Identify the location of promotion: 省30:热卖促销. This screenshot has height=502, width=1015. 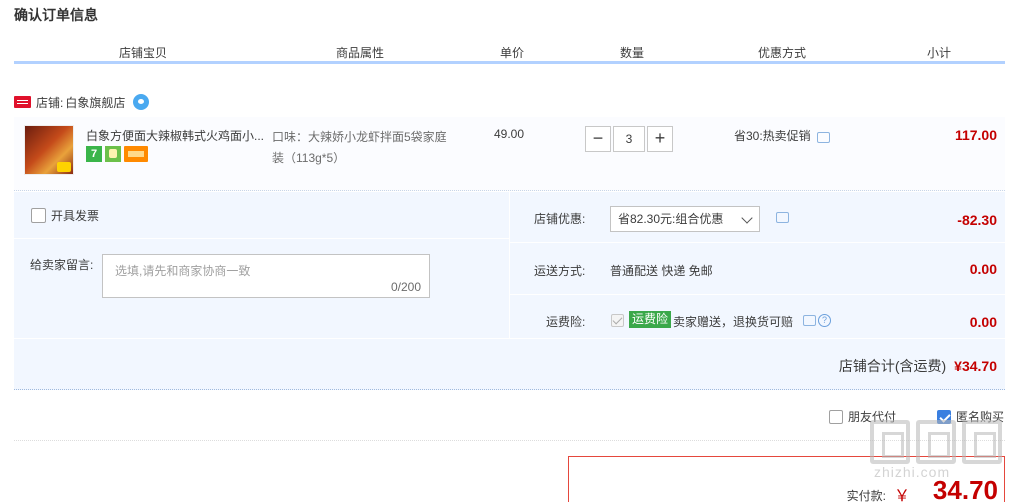
(782, 135).